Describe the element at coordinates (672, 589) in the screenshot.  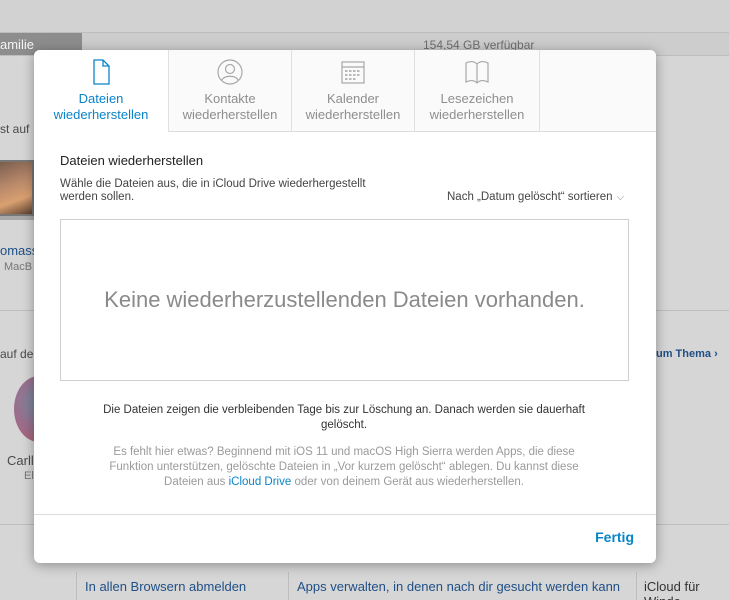
I see `footer-link-windows: iCloud für Windo` at that location.